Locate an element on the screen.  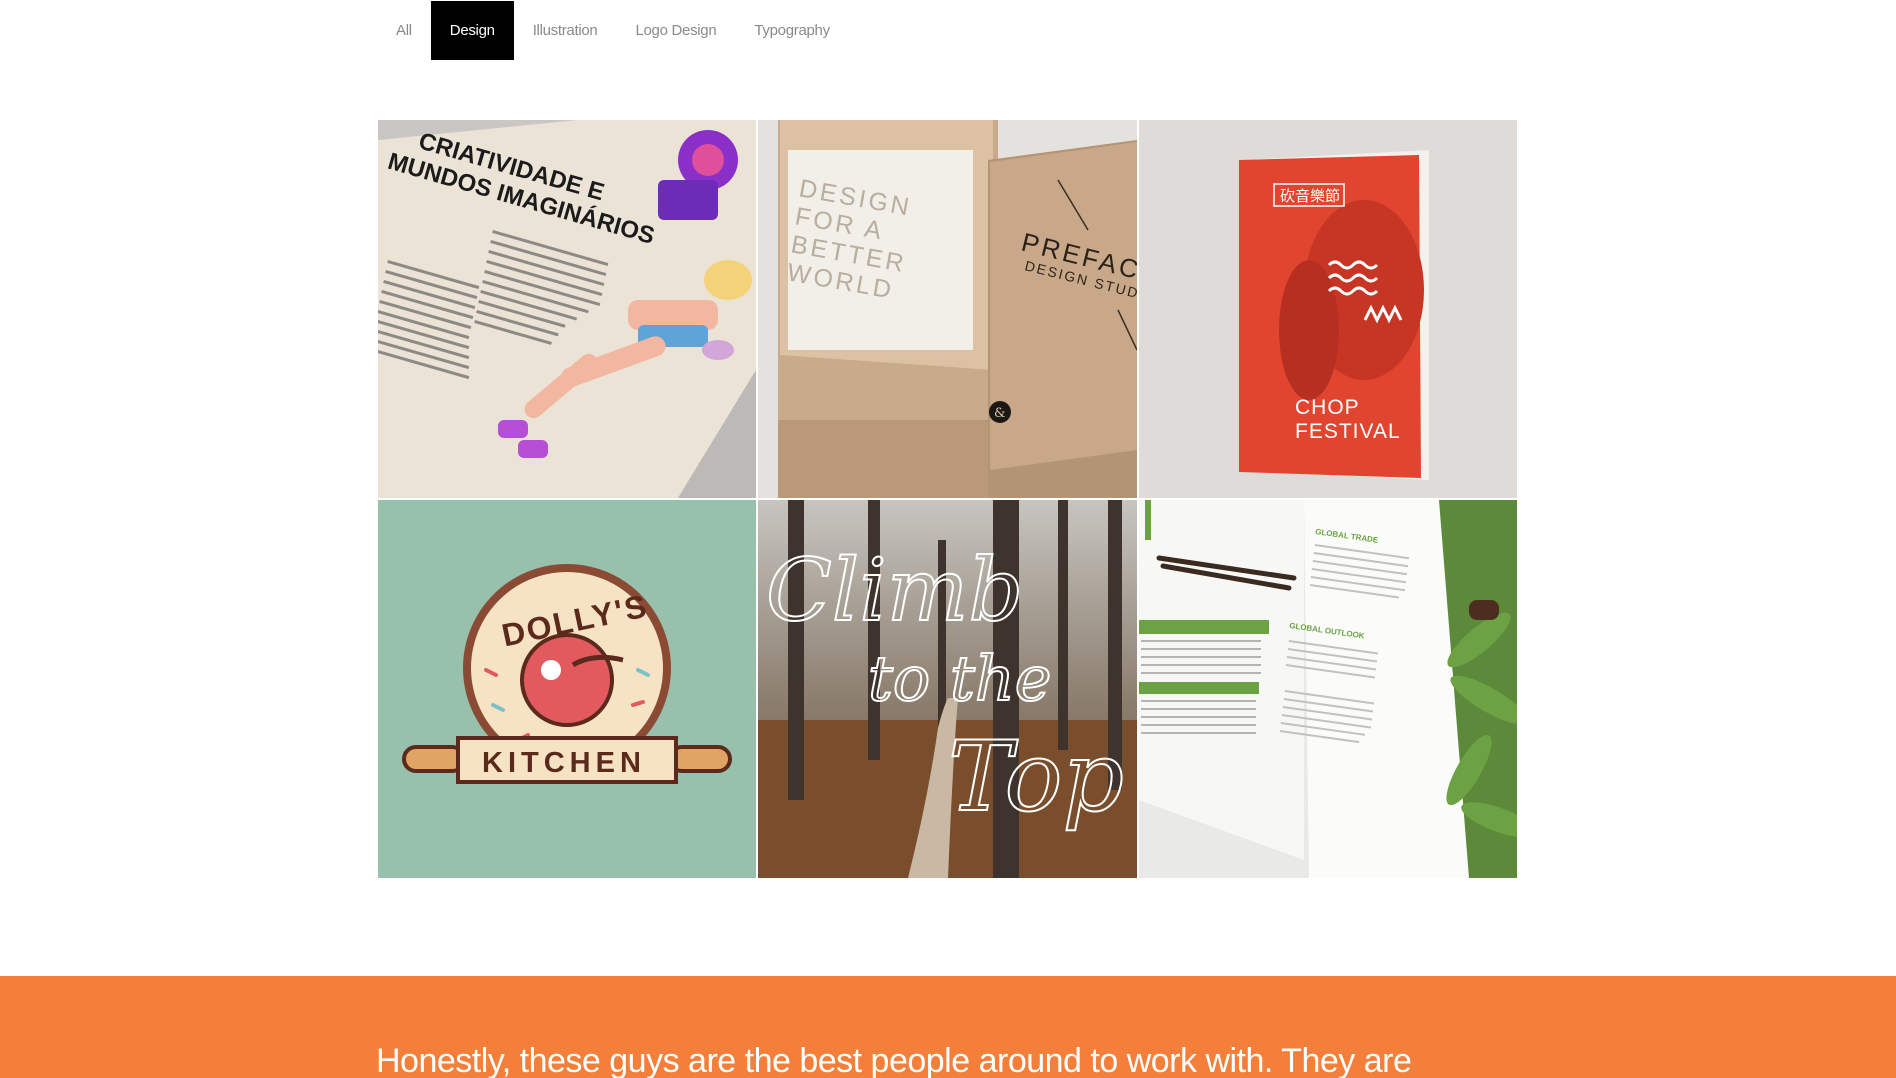
lettering-line-2: to the is located at coordinates (960, 678).